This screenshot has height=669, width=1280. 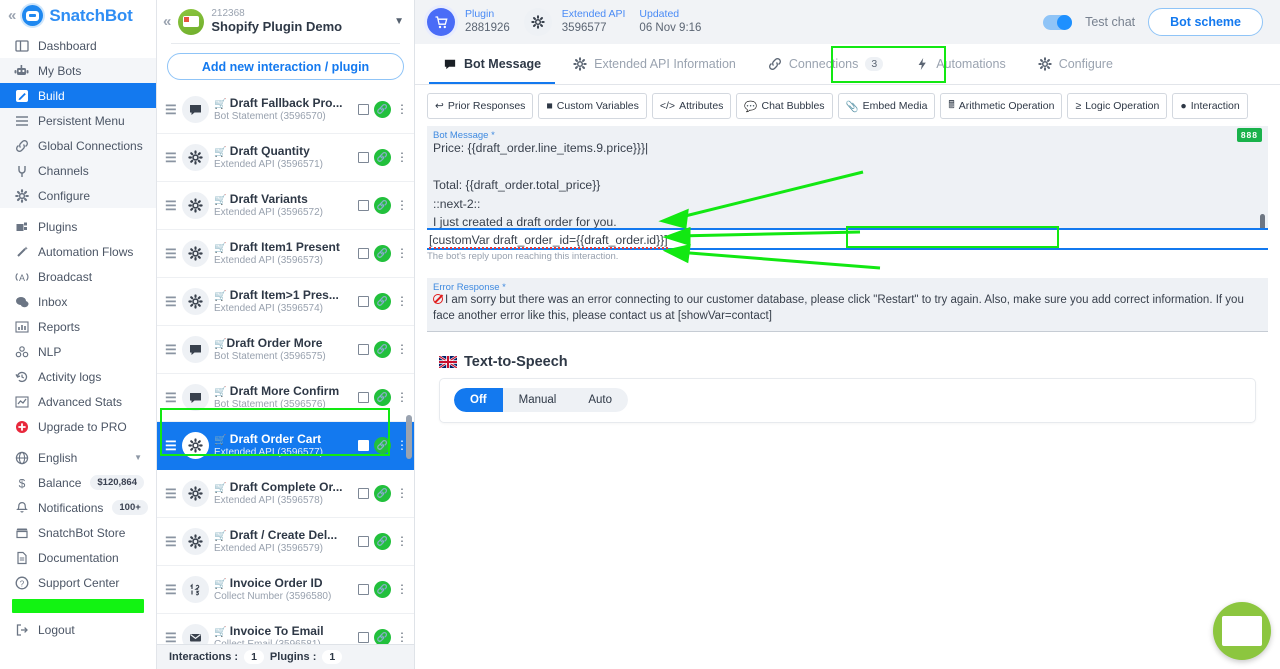 I want to click on sidebar-item-balance: $ Balance $120,864, so click(x=78, y=482).